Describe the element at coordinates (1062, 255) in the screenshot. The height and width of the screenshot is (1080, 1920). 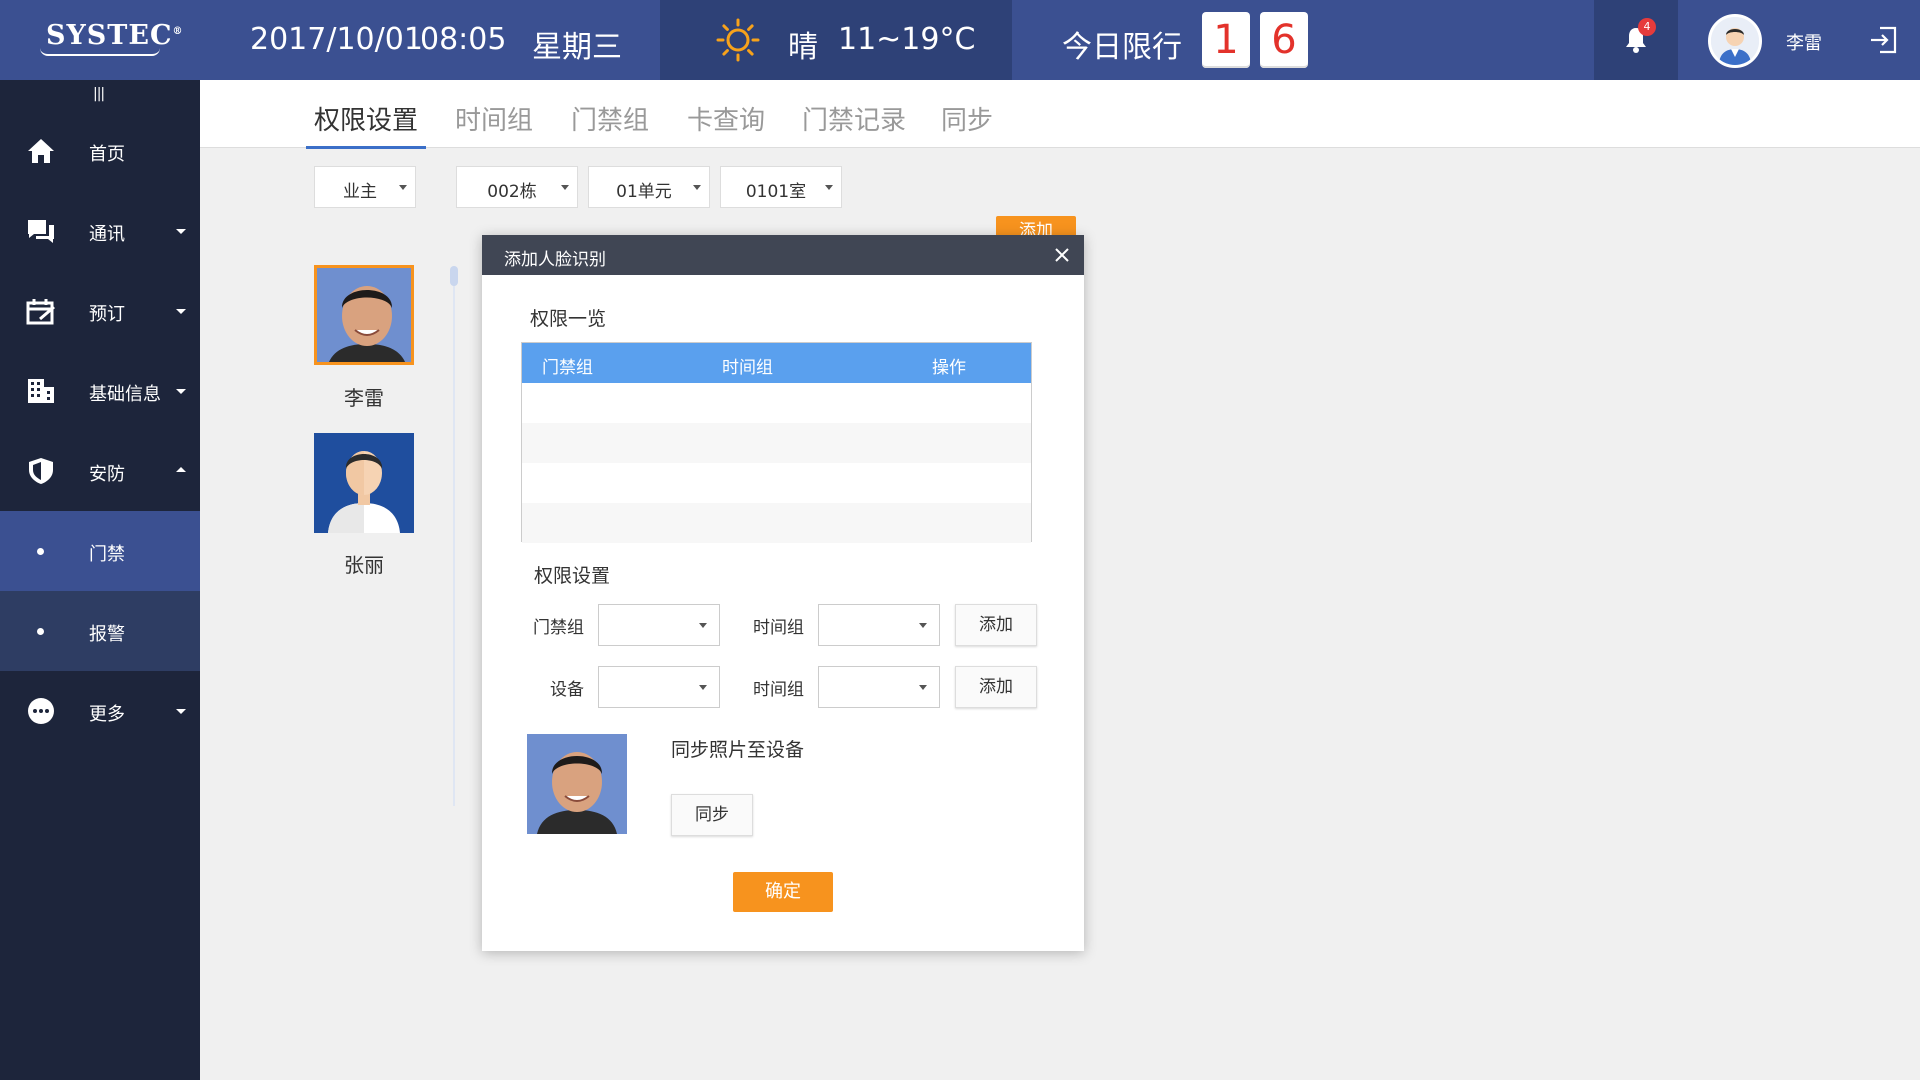
I see `close-icon` at that location.